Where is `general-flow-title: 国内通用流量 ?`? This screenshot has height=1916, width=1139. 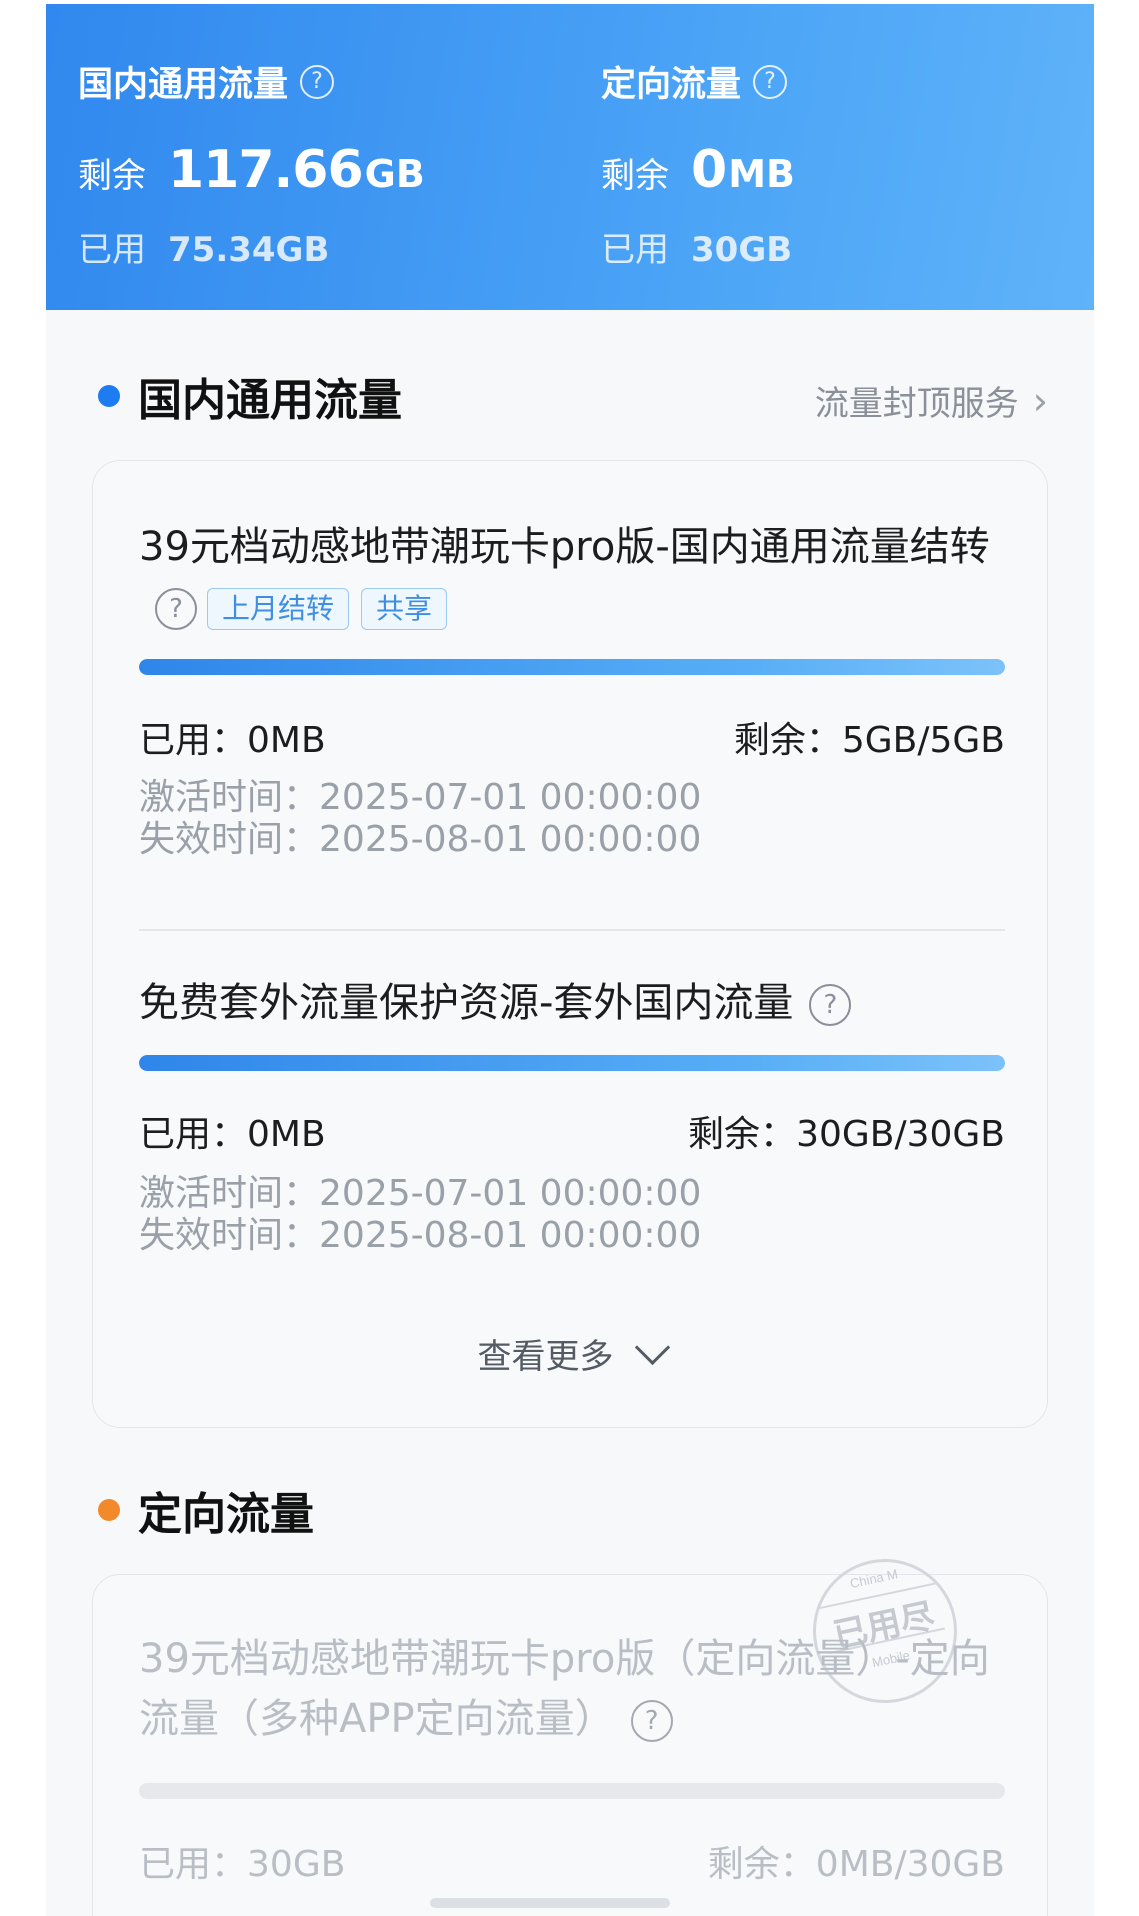 general-flow-title: 国内通用流量 ? is located at coordinates (206, 81).